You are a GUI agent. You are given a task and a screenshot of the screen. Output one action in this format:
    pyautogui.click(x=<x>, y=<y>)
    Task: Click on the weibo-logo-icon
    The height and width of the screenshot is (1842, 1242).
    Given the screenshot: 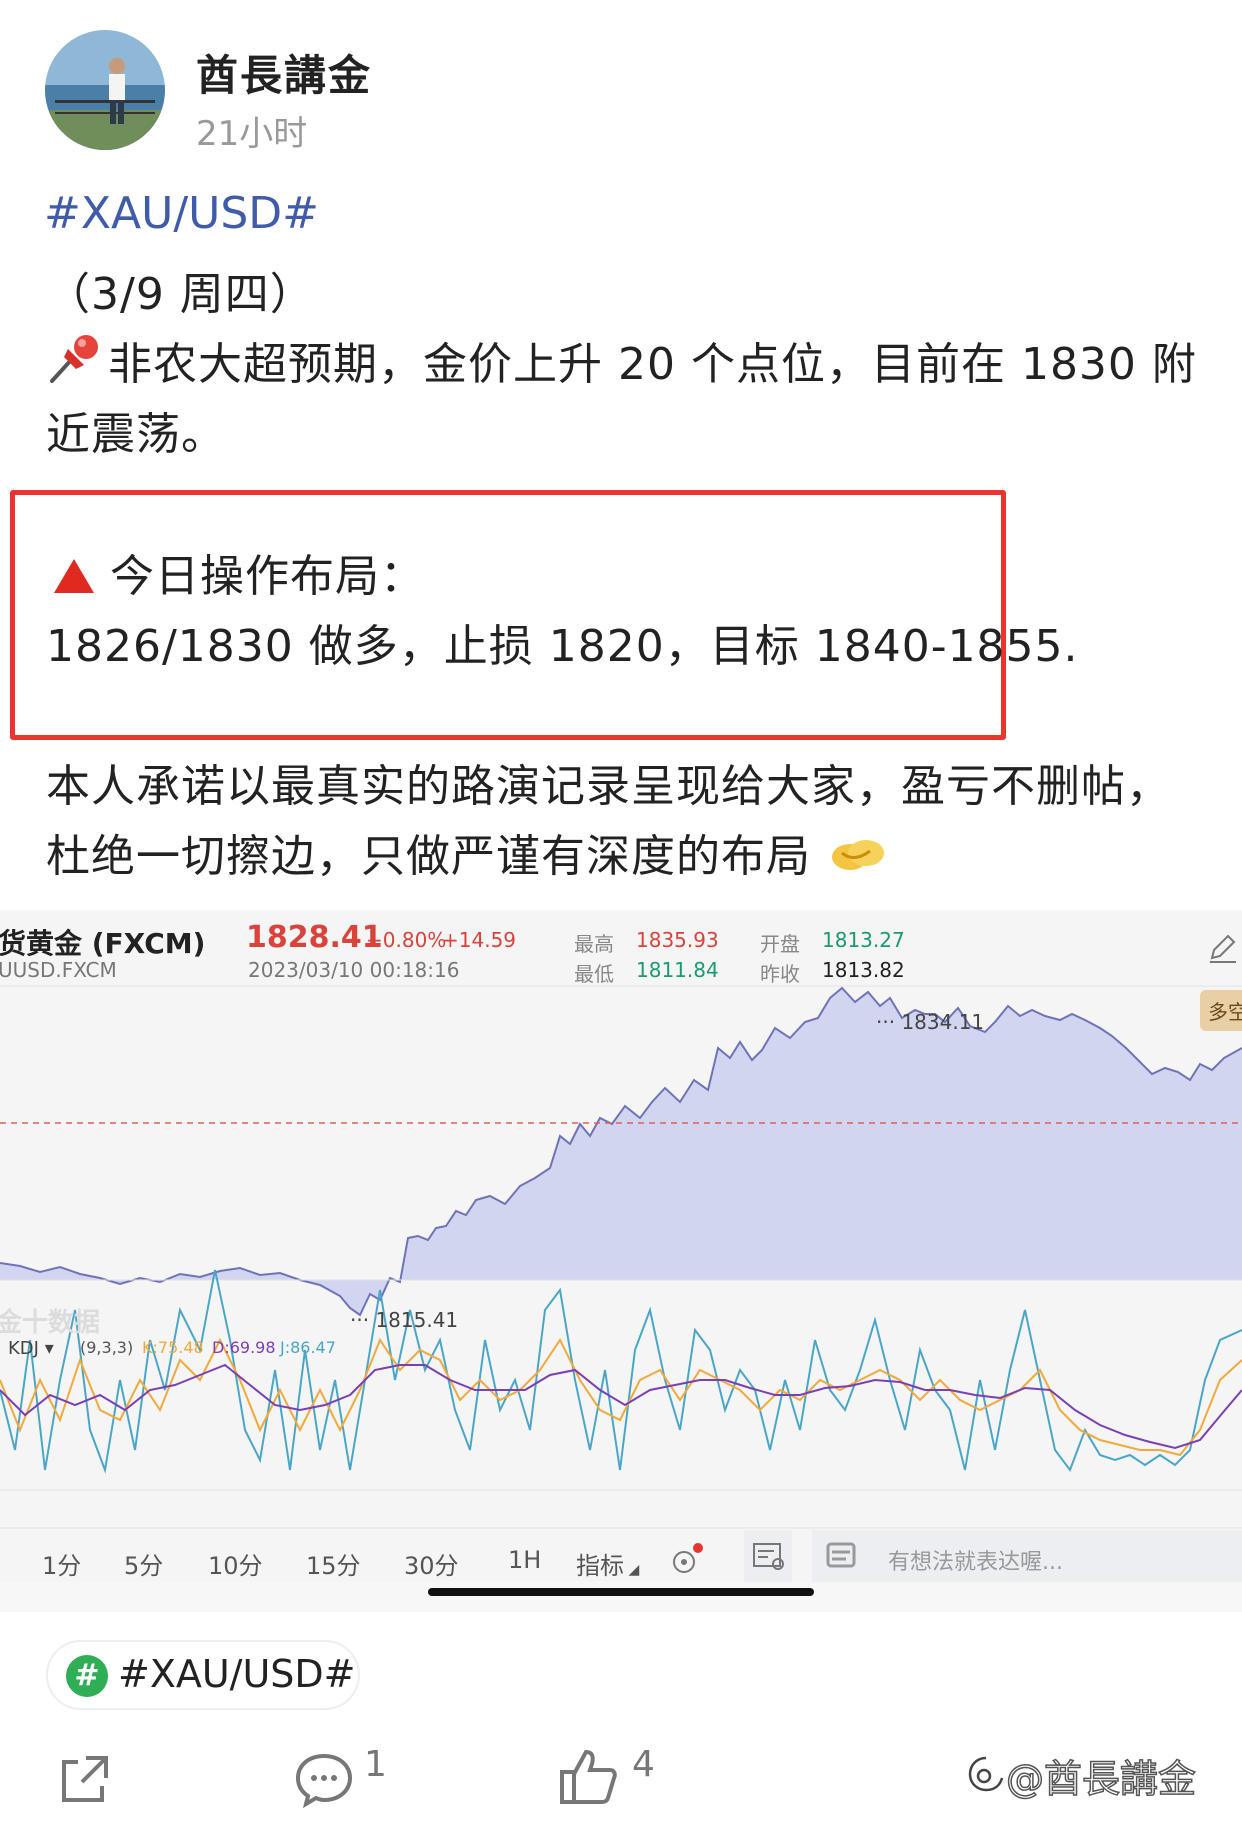 What is the action you would take?
    pyautogui.click(x=985, y=1774)
    